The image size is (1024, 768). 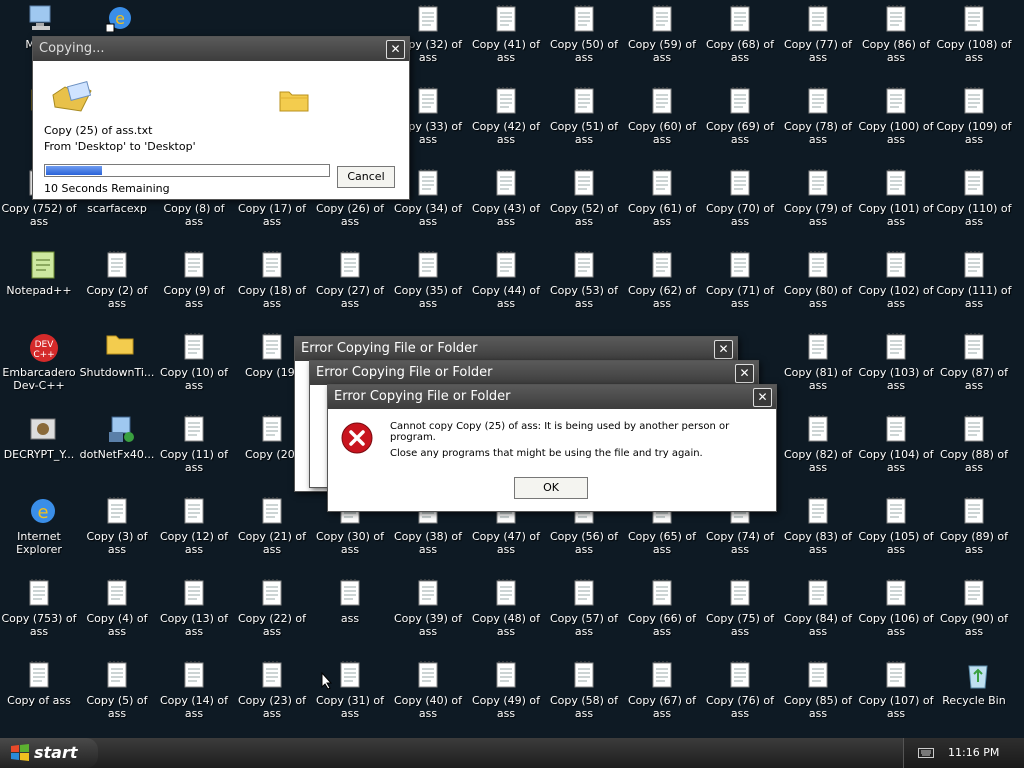 I want to click on desktop-icon: Copy (85) of ass, so click(x=818, y=690).